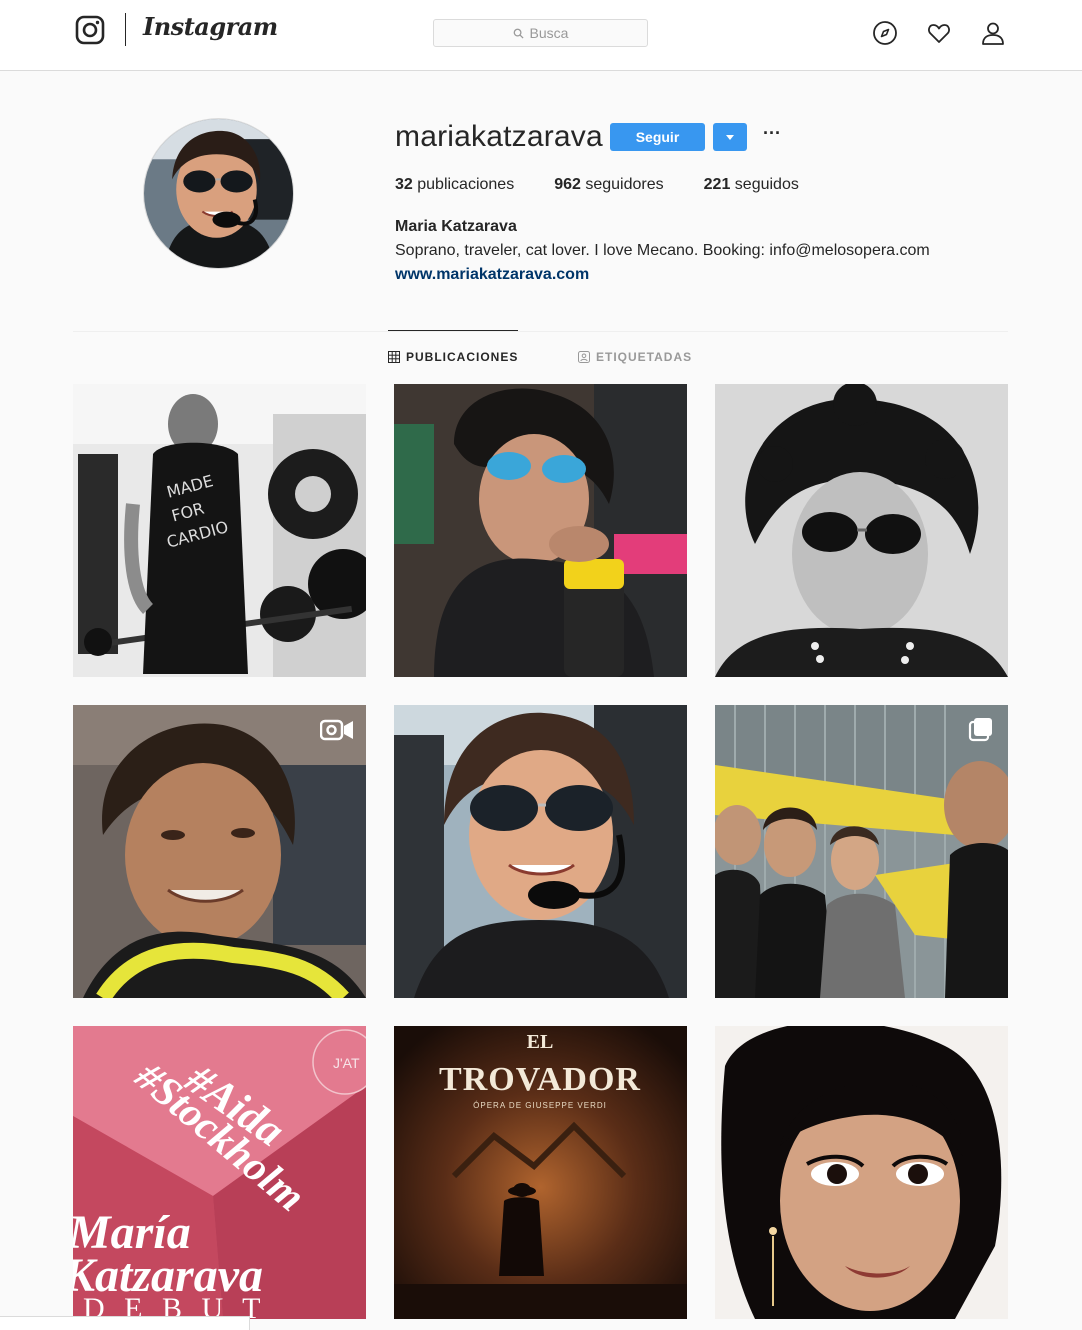 The height and width of the screenshot is (1330, 1082). I want to click on instagram-camera-icon, so click(90, 30).